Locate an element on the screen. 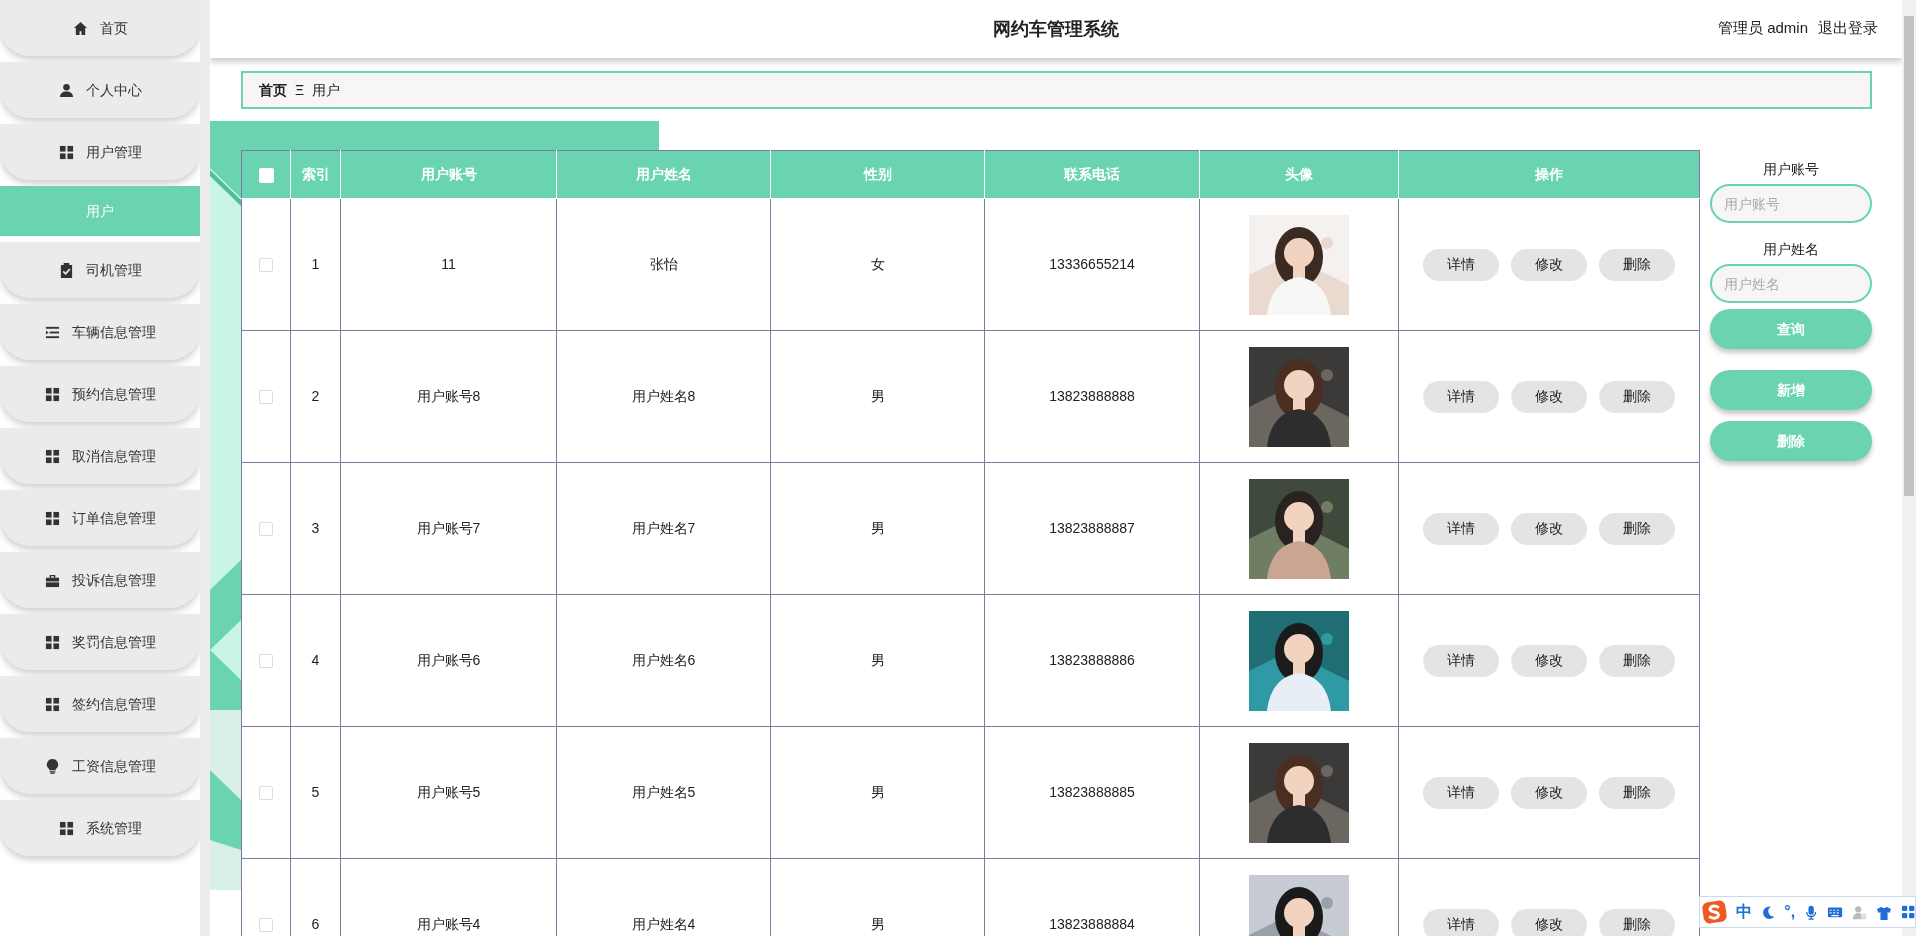 This screenshot has height=936, width=1916. search-field: 用户账号 is located at coordinates (1791, 203).